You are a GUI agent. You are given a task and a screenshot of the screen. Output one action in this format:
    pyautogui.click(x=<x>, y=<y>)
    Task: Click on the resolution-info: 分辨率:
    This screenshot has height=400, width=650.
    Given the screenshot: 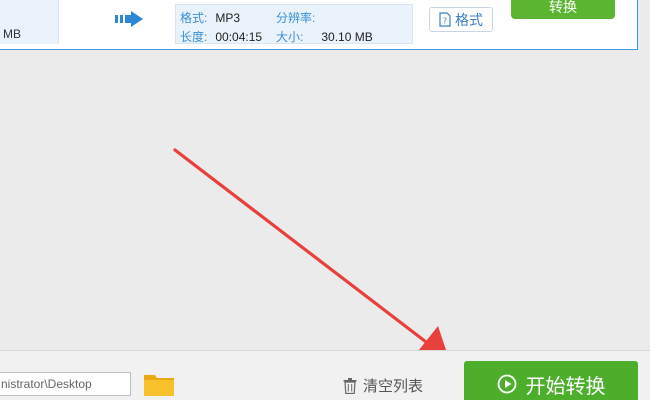 What is the action you would take?
    pyautogui.click(x=299, y=17)
    